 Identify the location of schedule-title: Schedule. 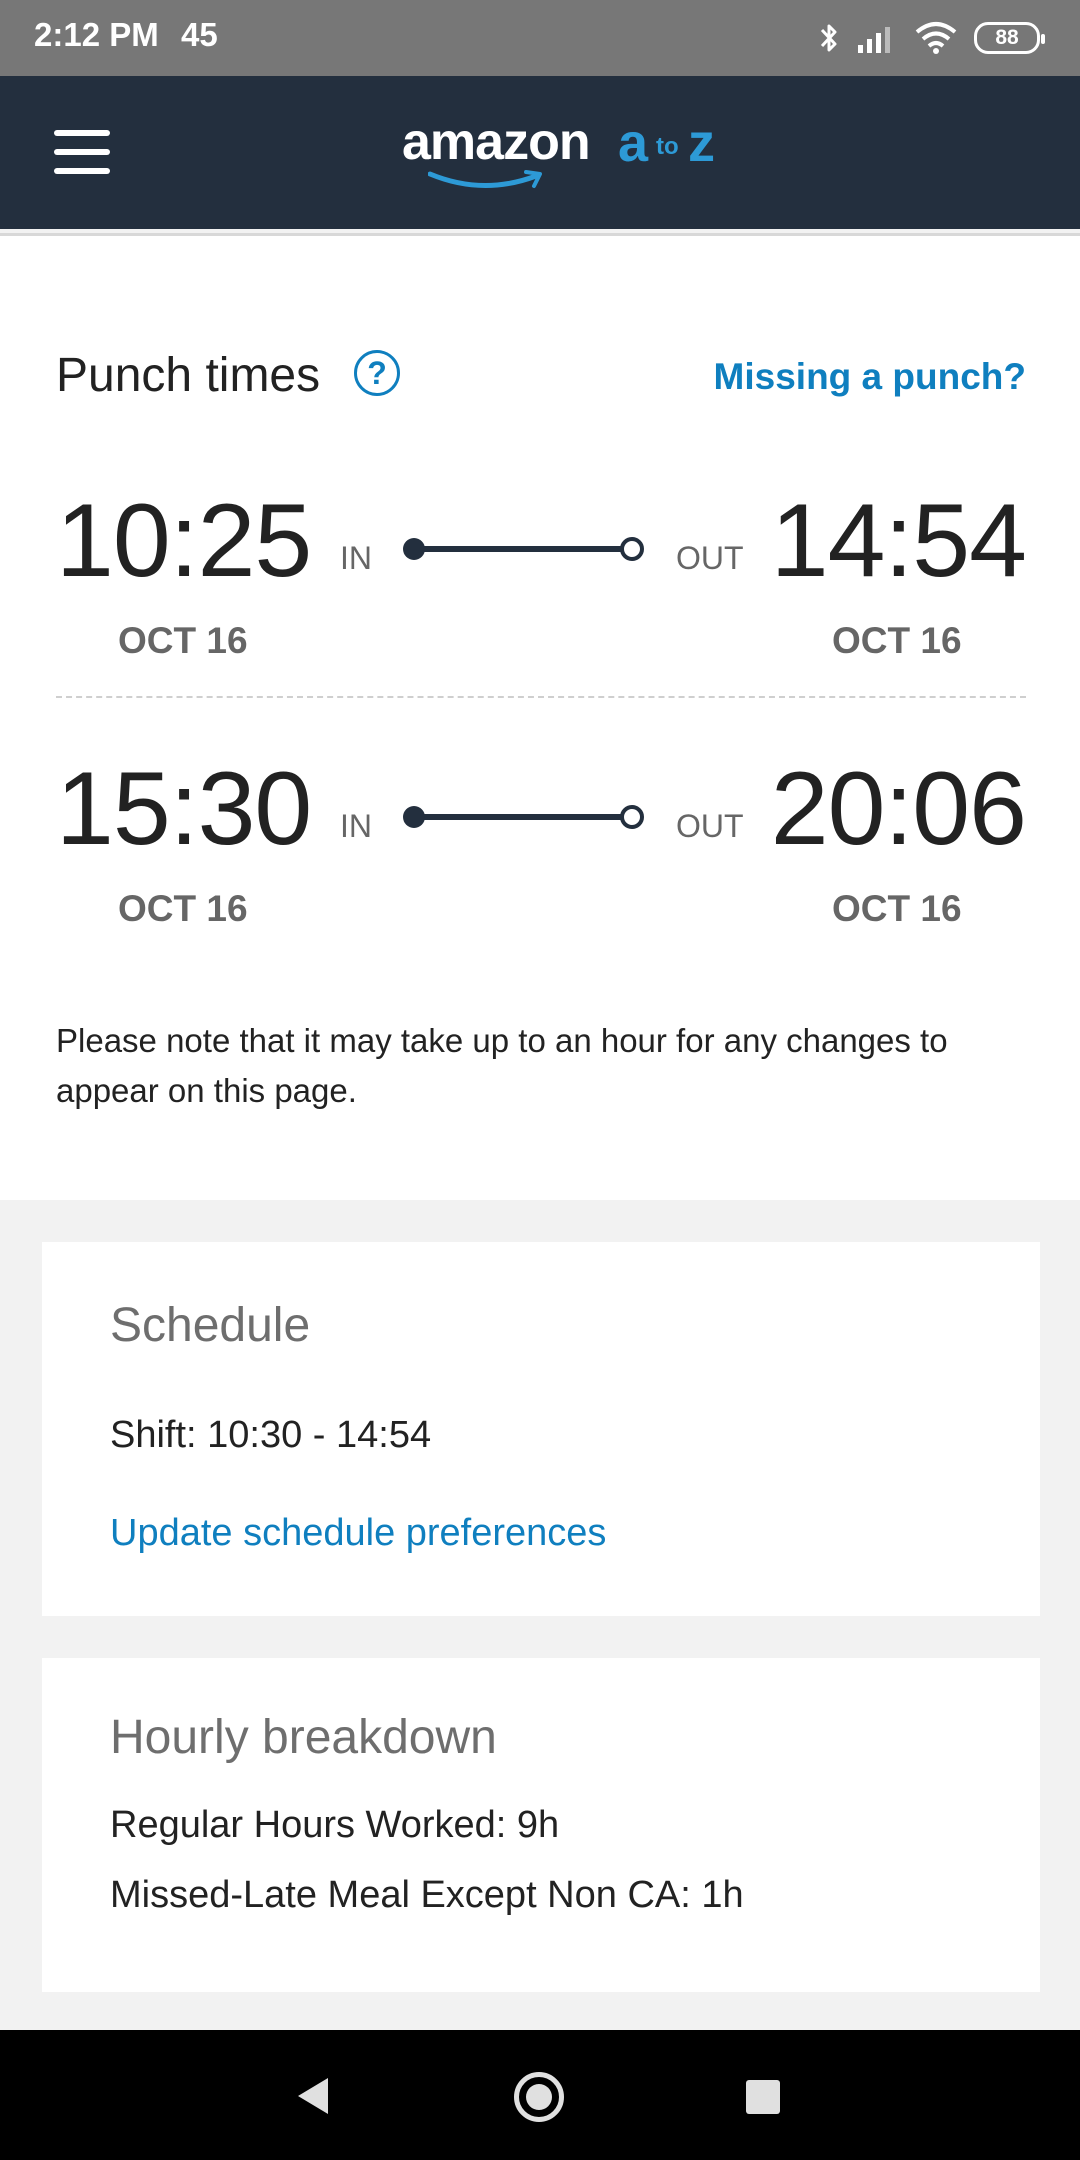
(210, 1325).